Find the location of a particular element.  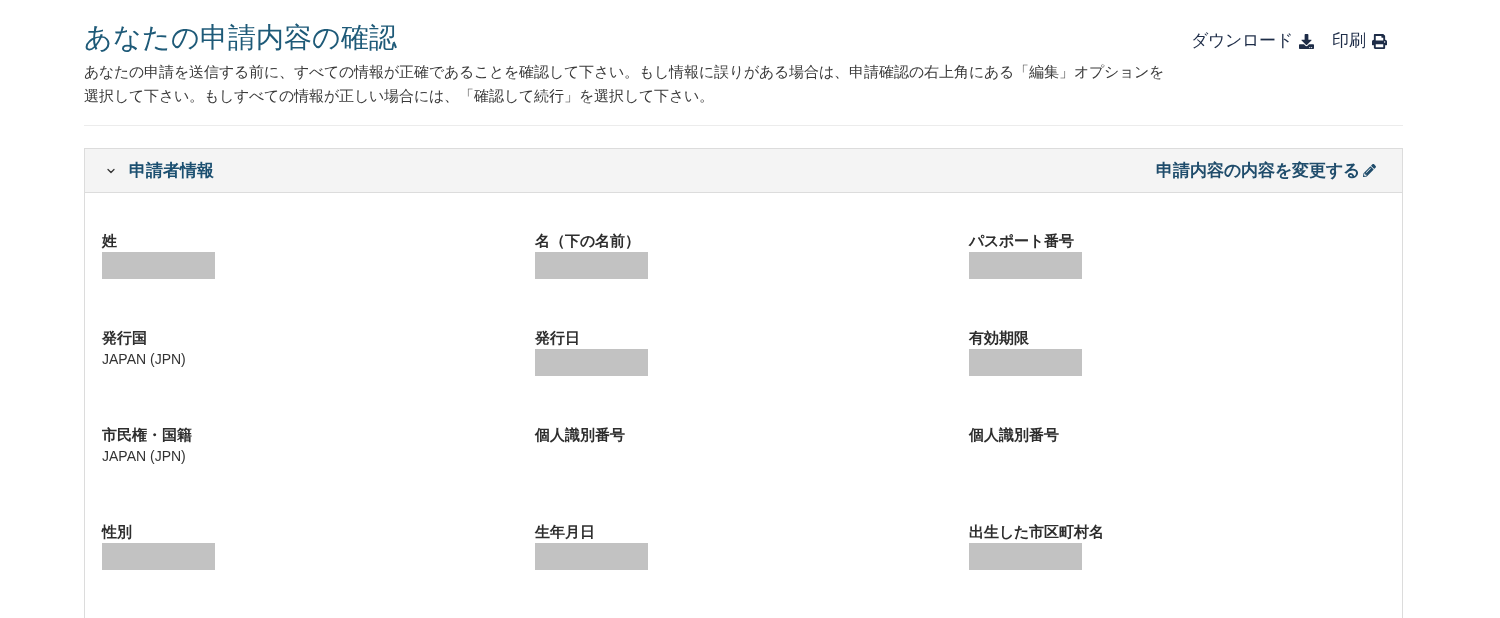

field-label: パスポート番号 is located at coordinates (1021, 241).